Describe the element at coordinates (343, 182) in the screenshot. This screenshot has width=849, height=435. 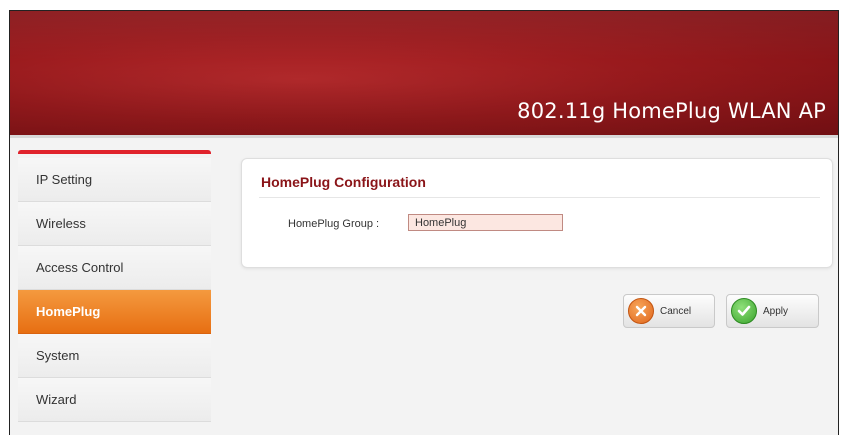
I see `panel-title: HomePlug Configuration` at that location.